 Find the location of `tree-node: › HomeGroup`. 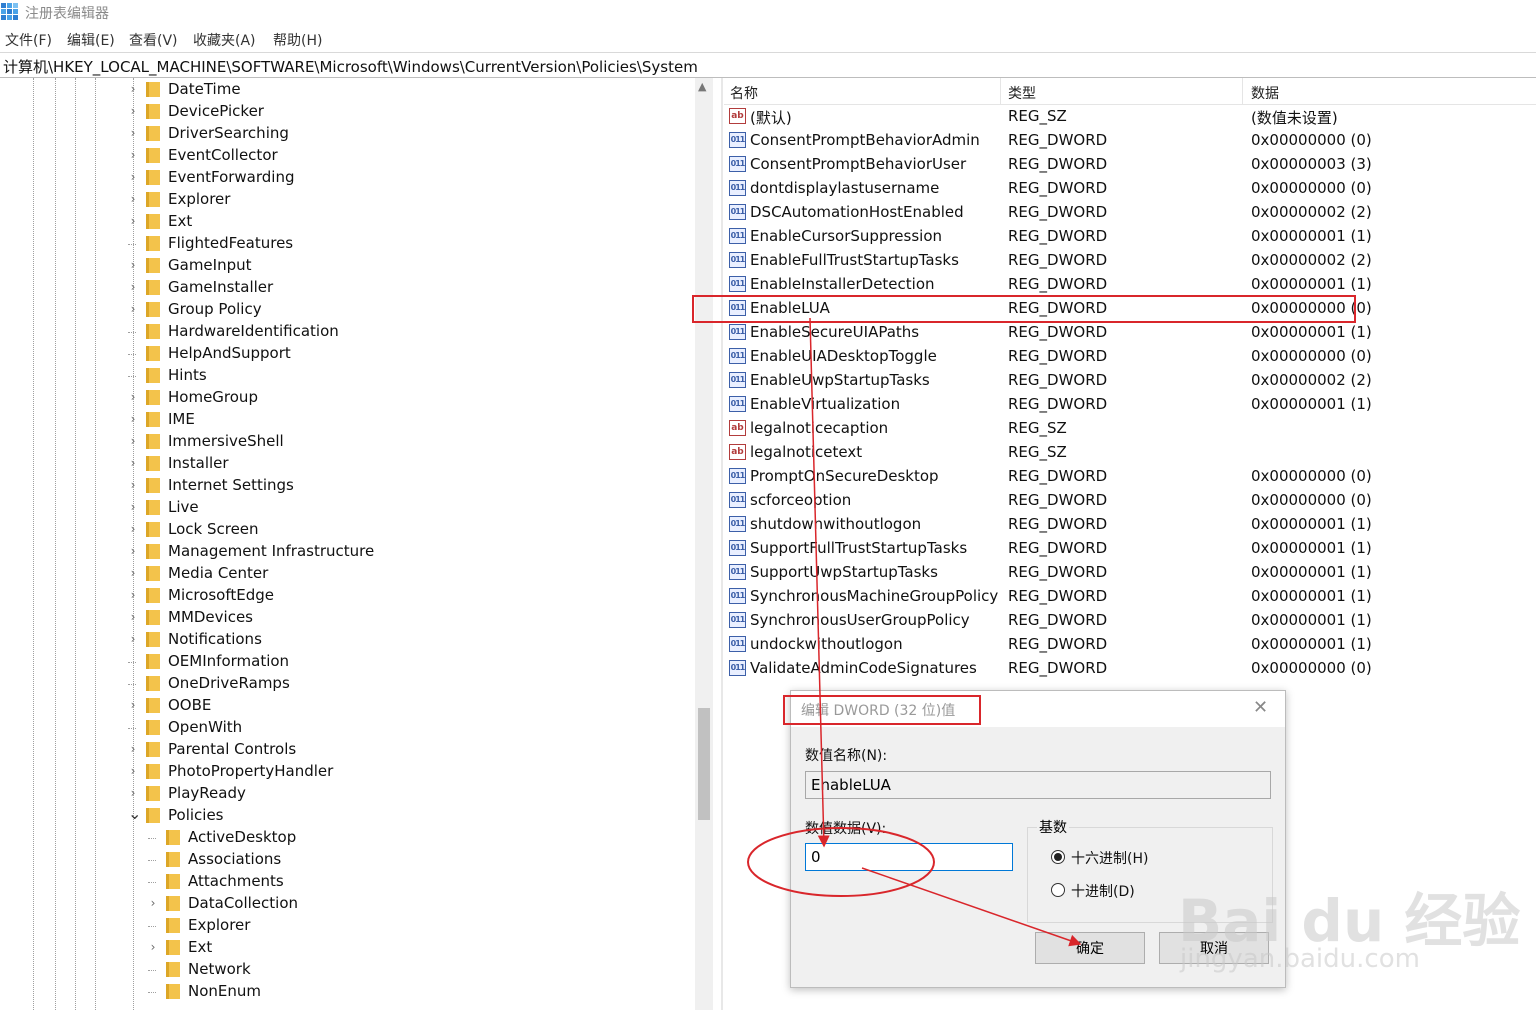

tree-node: › HomeGroup is located at coordinates (280, 398).